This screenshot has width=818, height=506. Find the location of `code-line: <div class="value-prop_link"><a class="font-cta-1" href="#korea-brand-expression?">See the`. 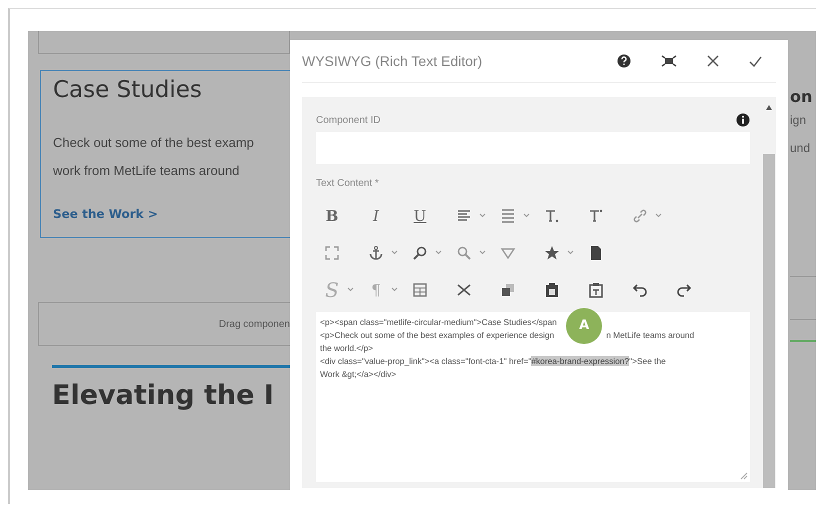

code-line: <div class="value-prop_link"><a class="font-cta-1" href="#korea-brand-expression?">See the is located at coordinates (493, 361).